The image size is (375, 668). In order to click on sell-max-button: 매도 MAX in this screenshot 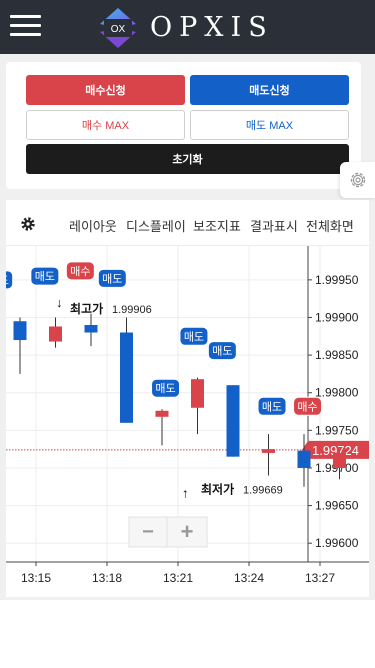, I will do `click(269, 125)`.